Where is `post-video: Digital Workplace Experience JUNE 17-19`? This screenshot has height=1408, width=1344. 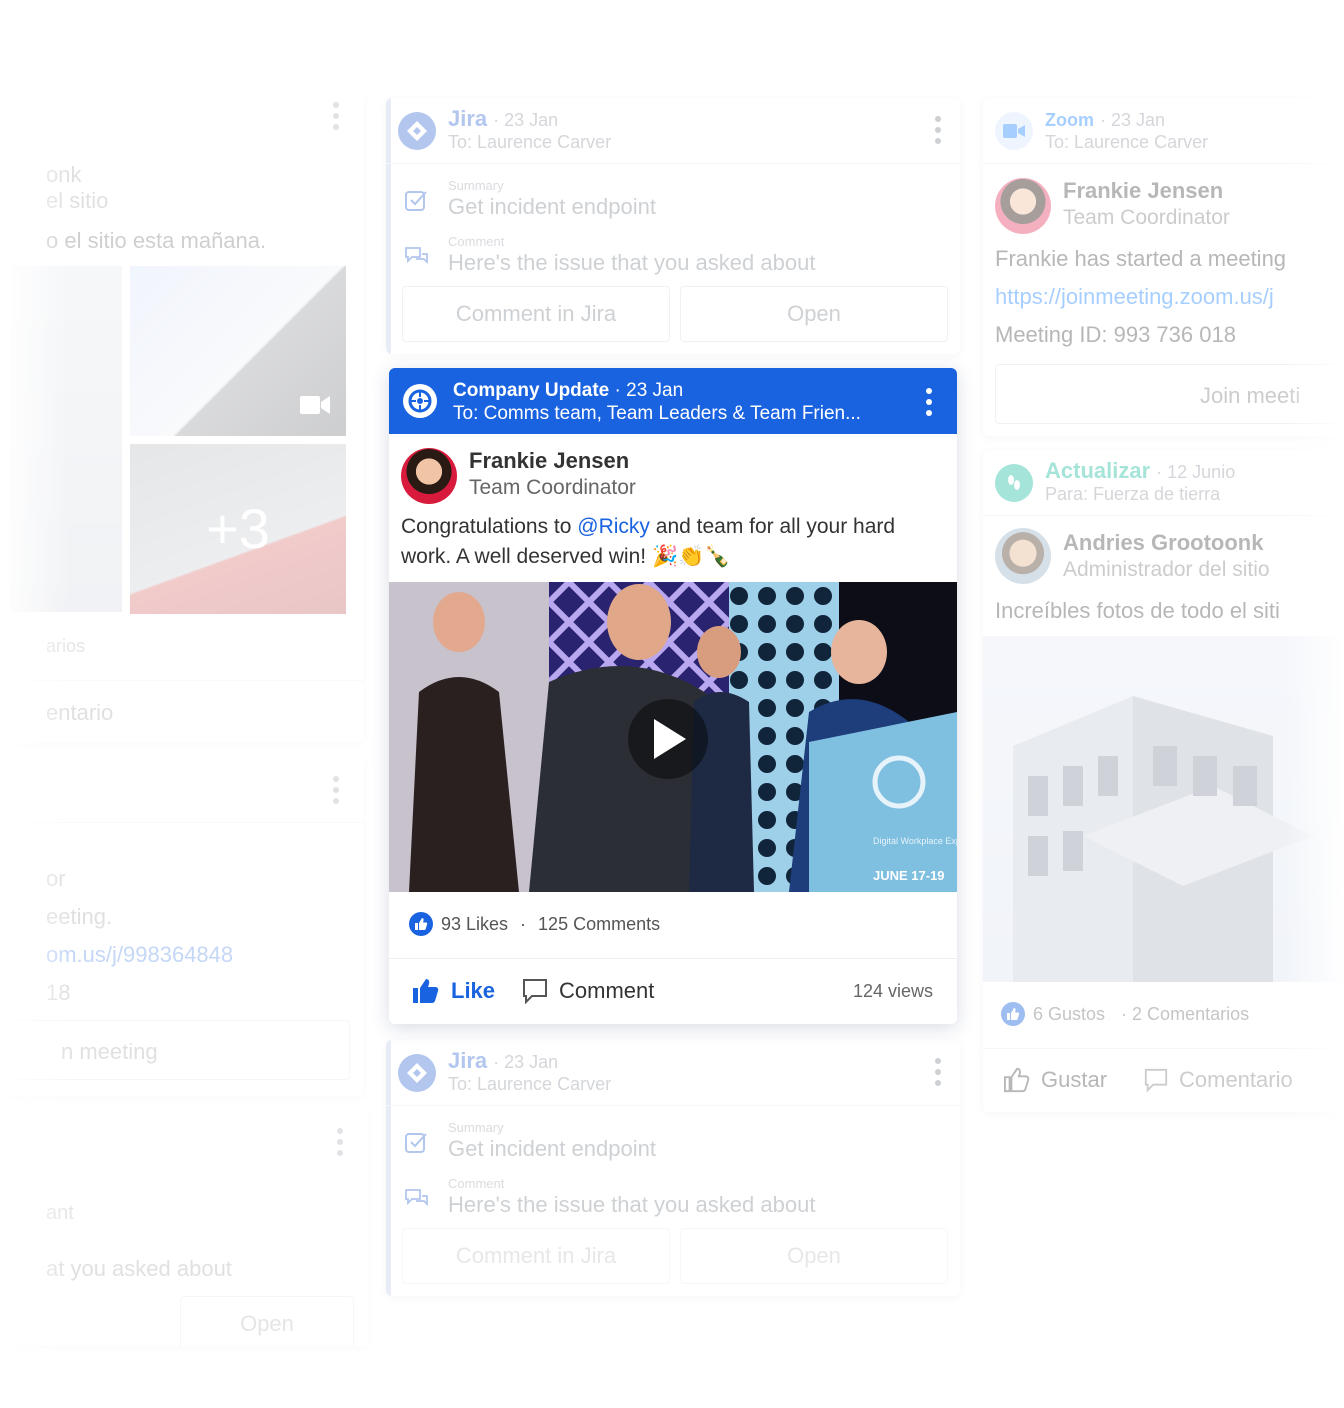
post-video: Digital Workplace Experience JUNE 17-19 is located at coordinates (673, 737).